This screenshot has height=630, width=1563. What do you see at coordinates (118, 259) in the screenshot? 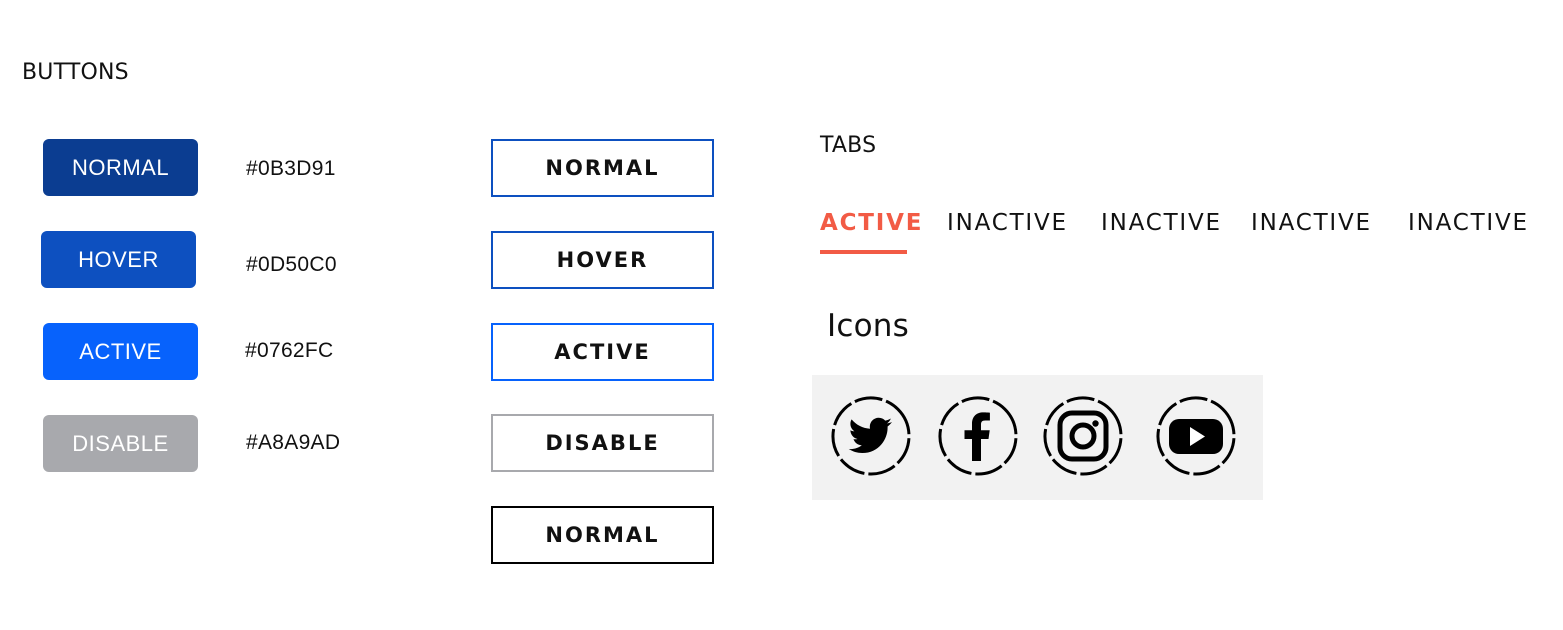
I see `hover-button: HOVER` at bounding box center [118, 259].